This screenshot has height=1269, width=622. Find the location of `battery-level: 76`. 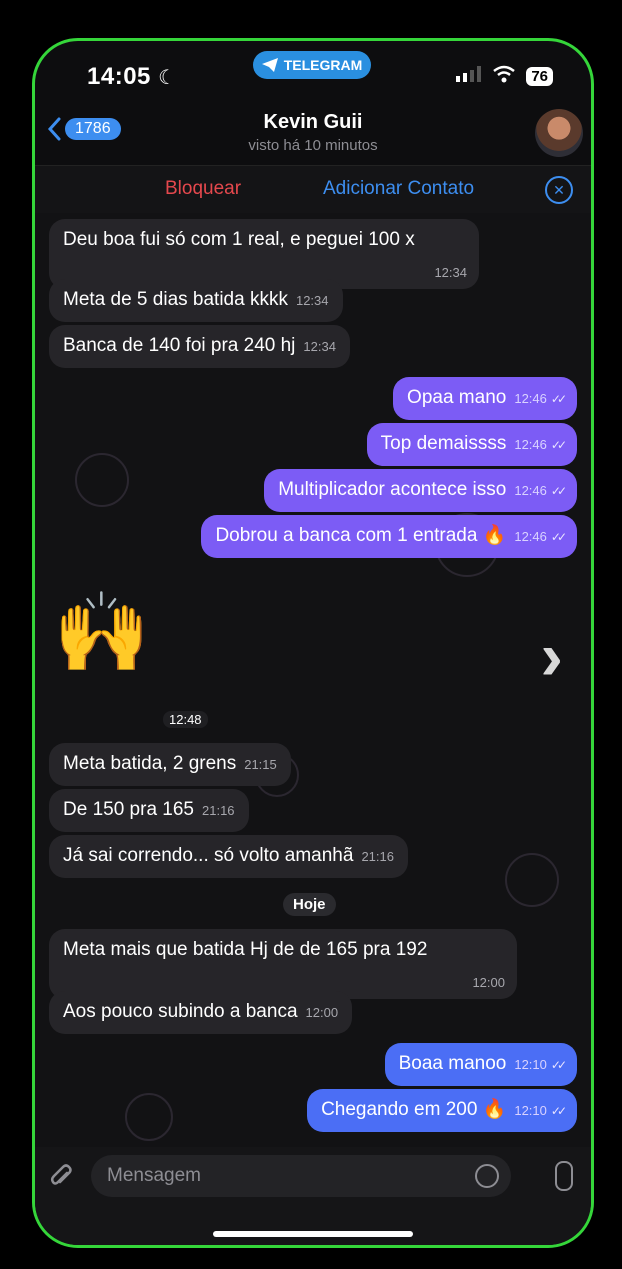

battery-level: 76 is located at coordinates (539, 76).